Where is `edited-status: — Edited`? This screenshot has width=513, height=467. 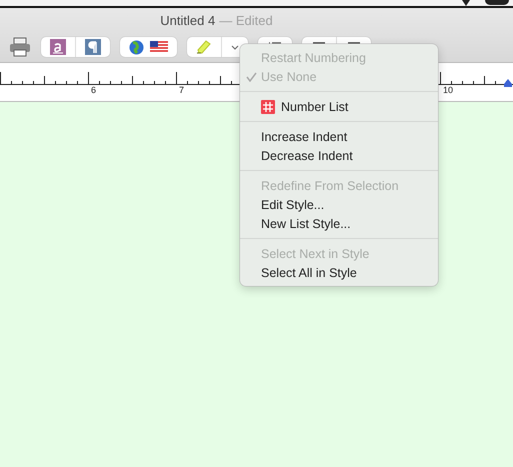
edited-status: — Edited is located at coordinates (246, 20).